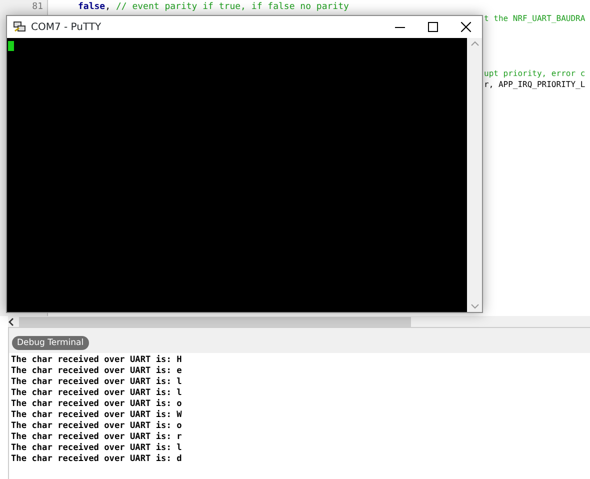  Describe the element at coordinates (37, 7) in the screenshot. I see `line-number: 81` at that location.